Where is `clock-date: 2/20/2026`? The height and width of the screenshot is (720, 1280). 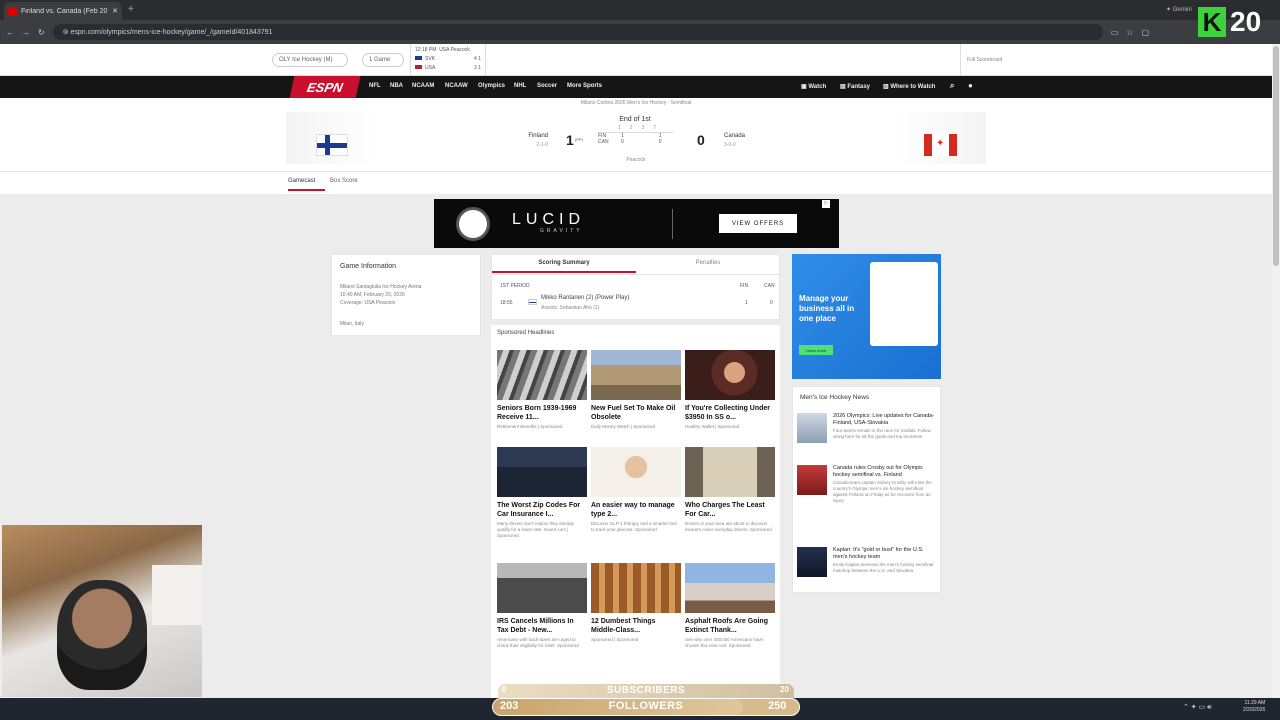 clock-date: 2/20/2026 is located at coordinates (1254, 710).